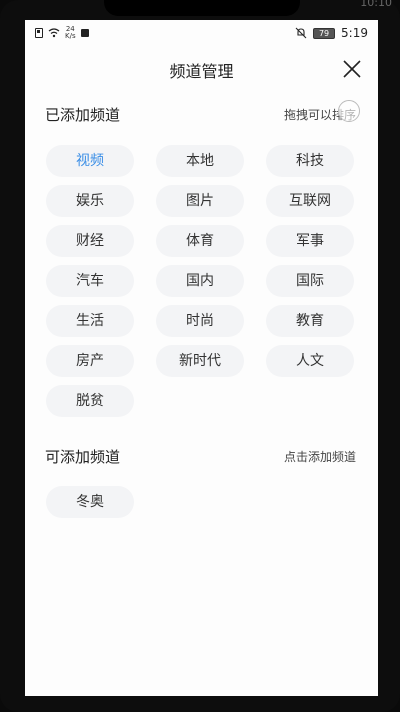 This screenshot has width=400, height=712. What do you see at coordinates (84, 33) in the screenshot?
I see `notification-icon` at bounding box center [84, 33].